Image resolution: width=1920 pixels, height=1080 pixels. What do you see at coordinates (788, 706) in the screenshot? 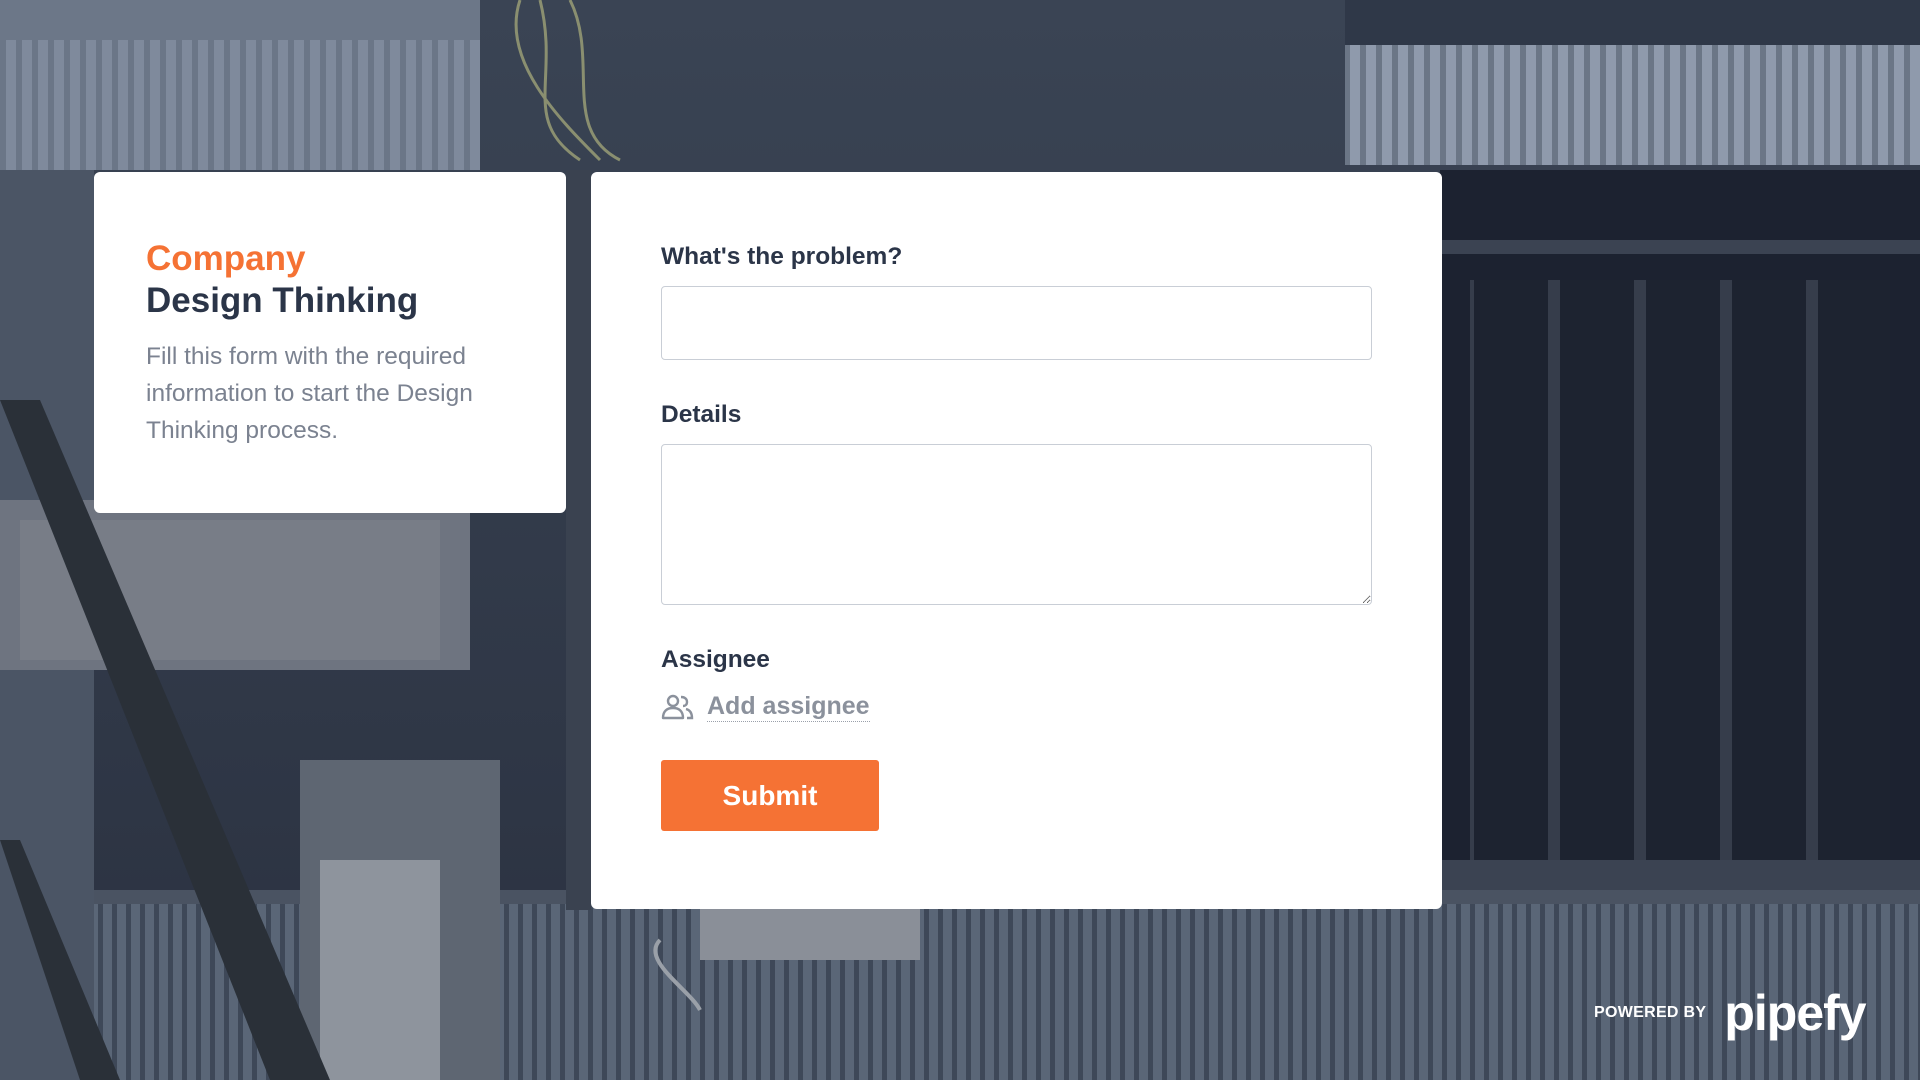
I see `add-assignee-link: Add assignee` at bounding box center [788, 706].